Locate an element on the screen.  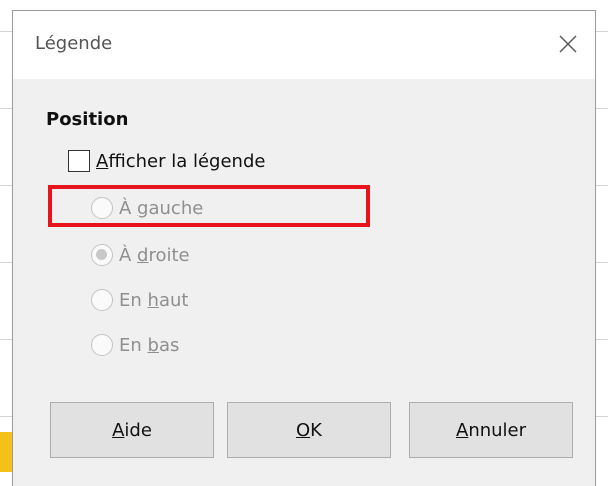
show-legend-label: Afficher la légende is located at coordinates (181, 161).